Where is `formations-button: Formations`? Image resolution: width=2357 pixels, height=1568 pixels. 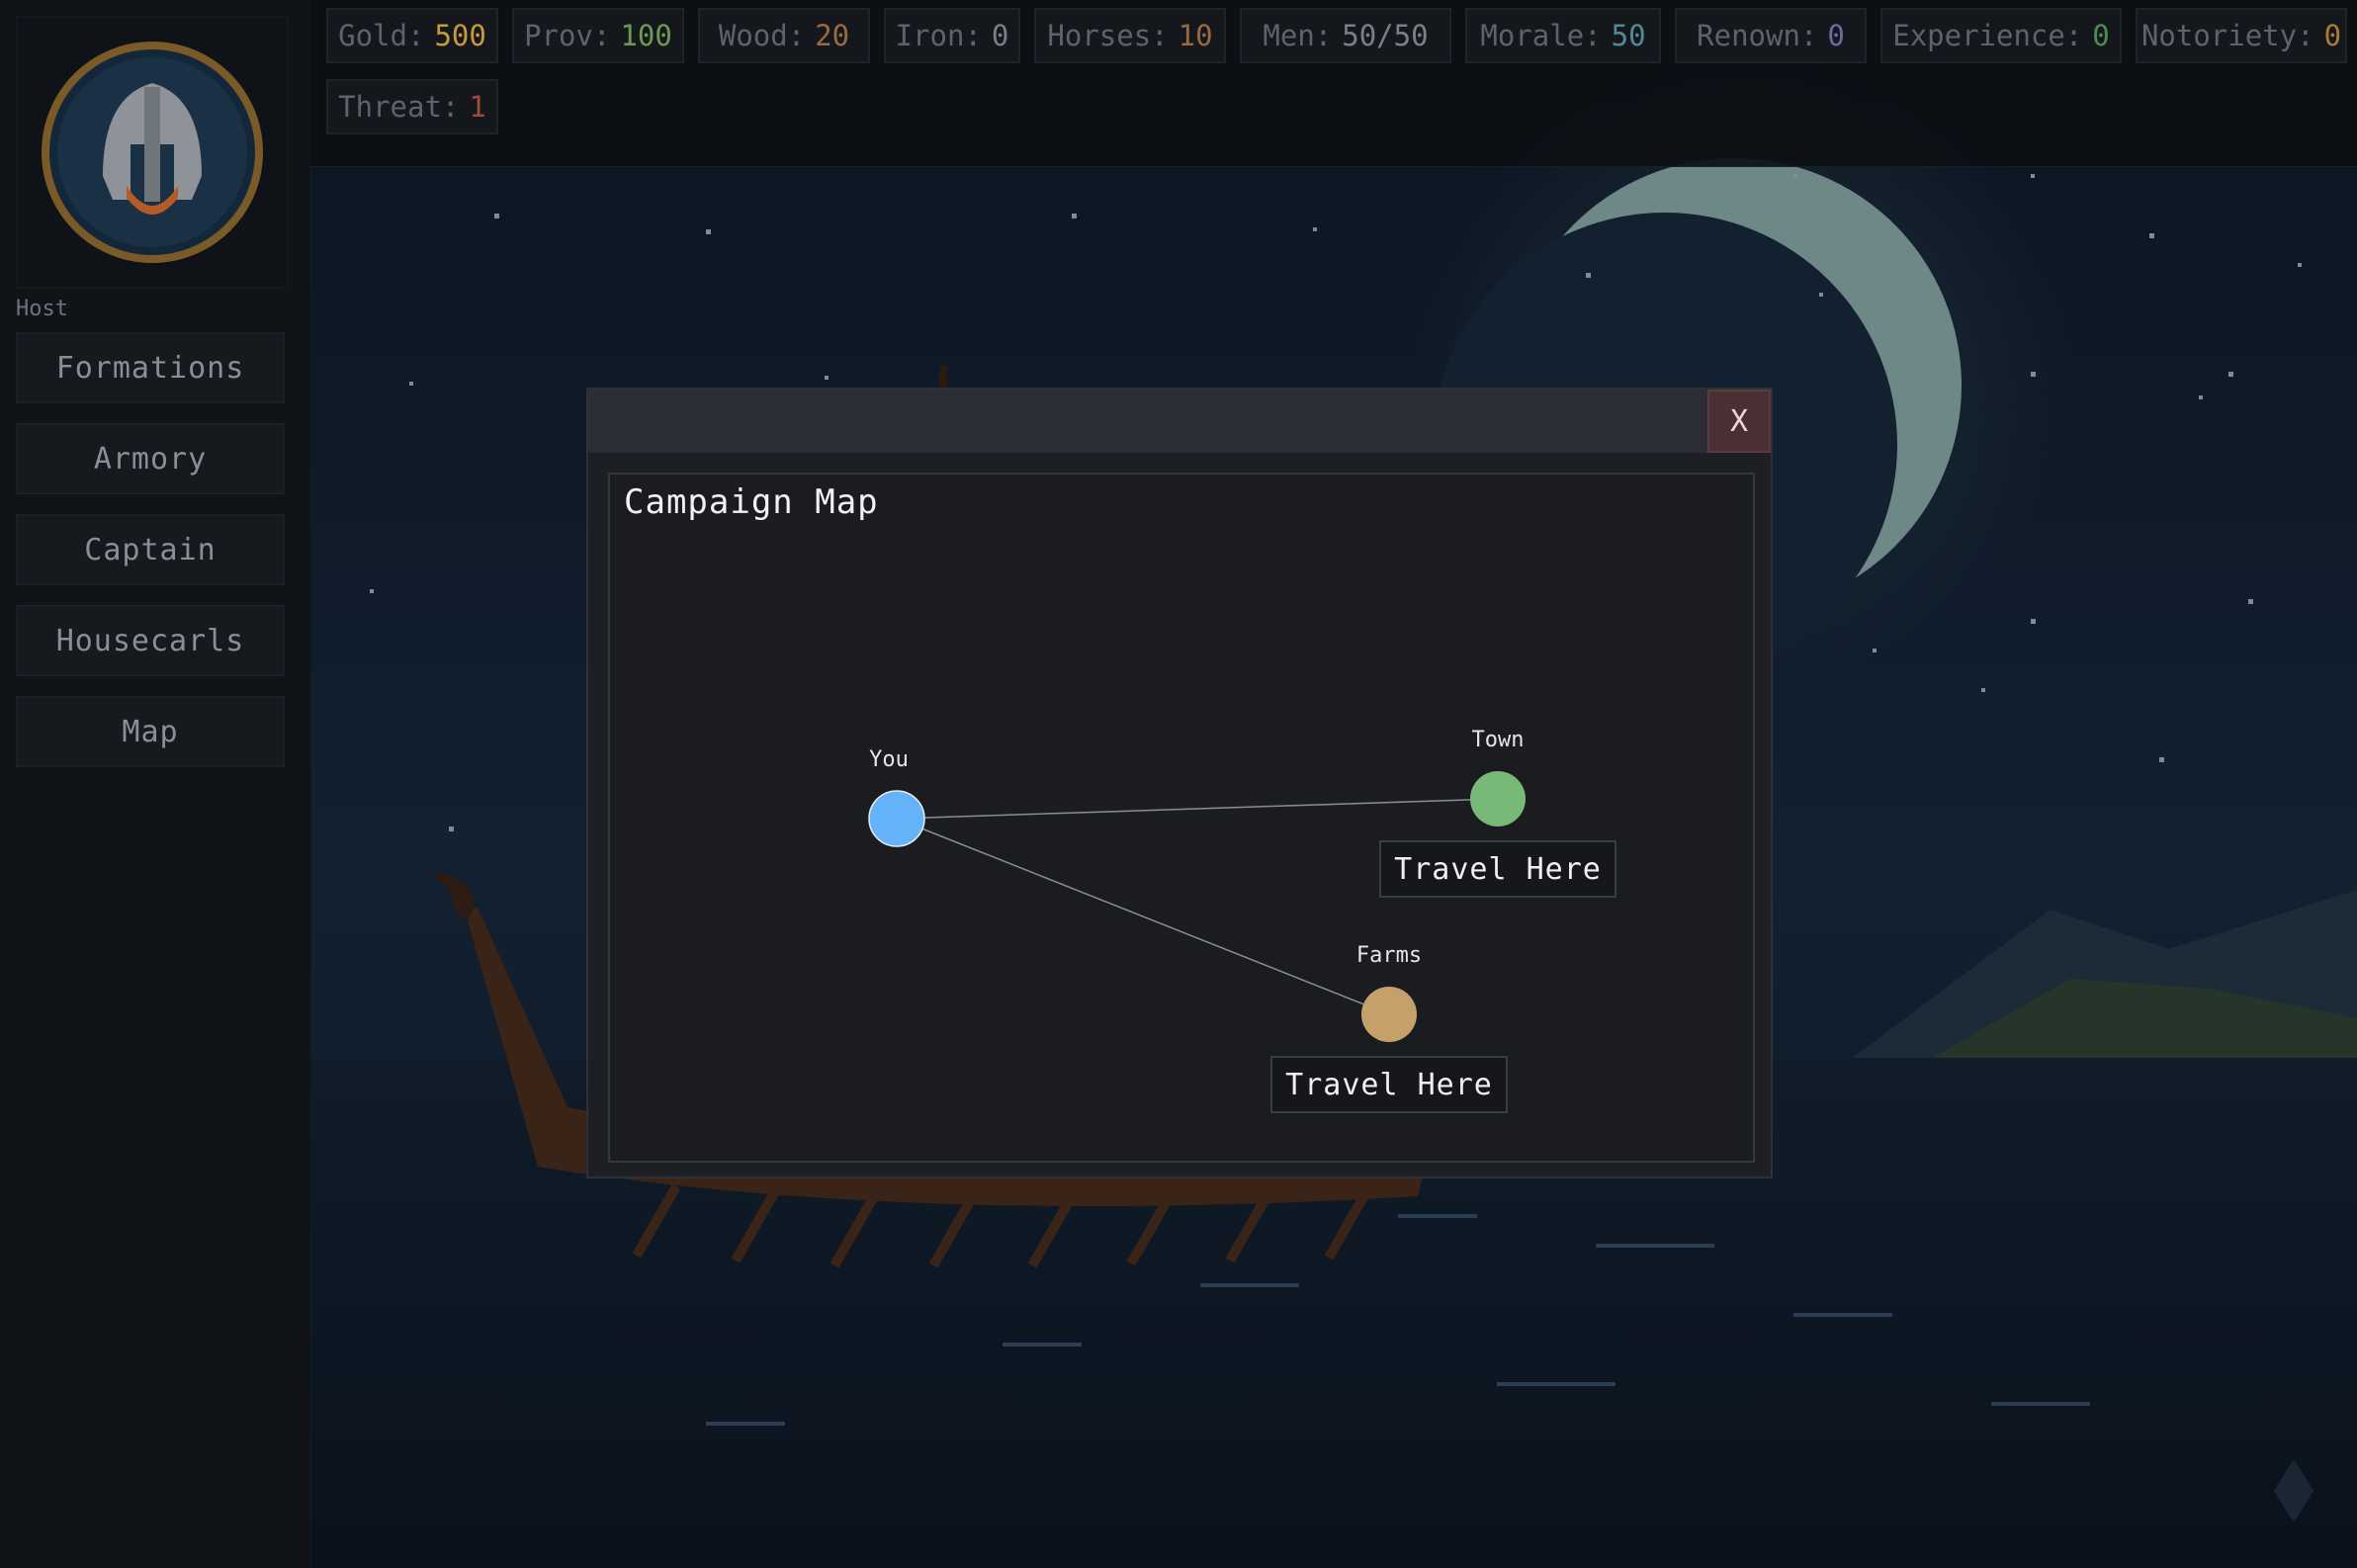
formations-button: Formations is located at coordinates (150, 367).